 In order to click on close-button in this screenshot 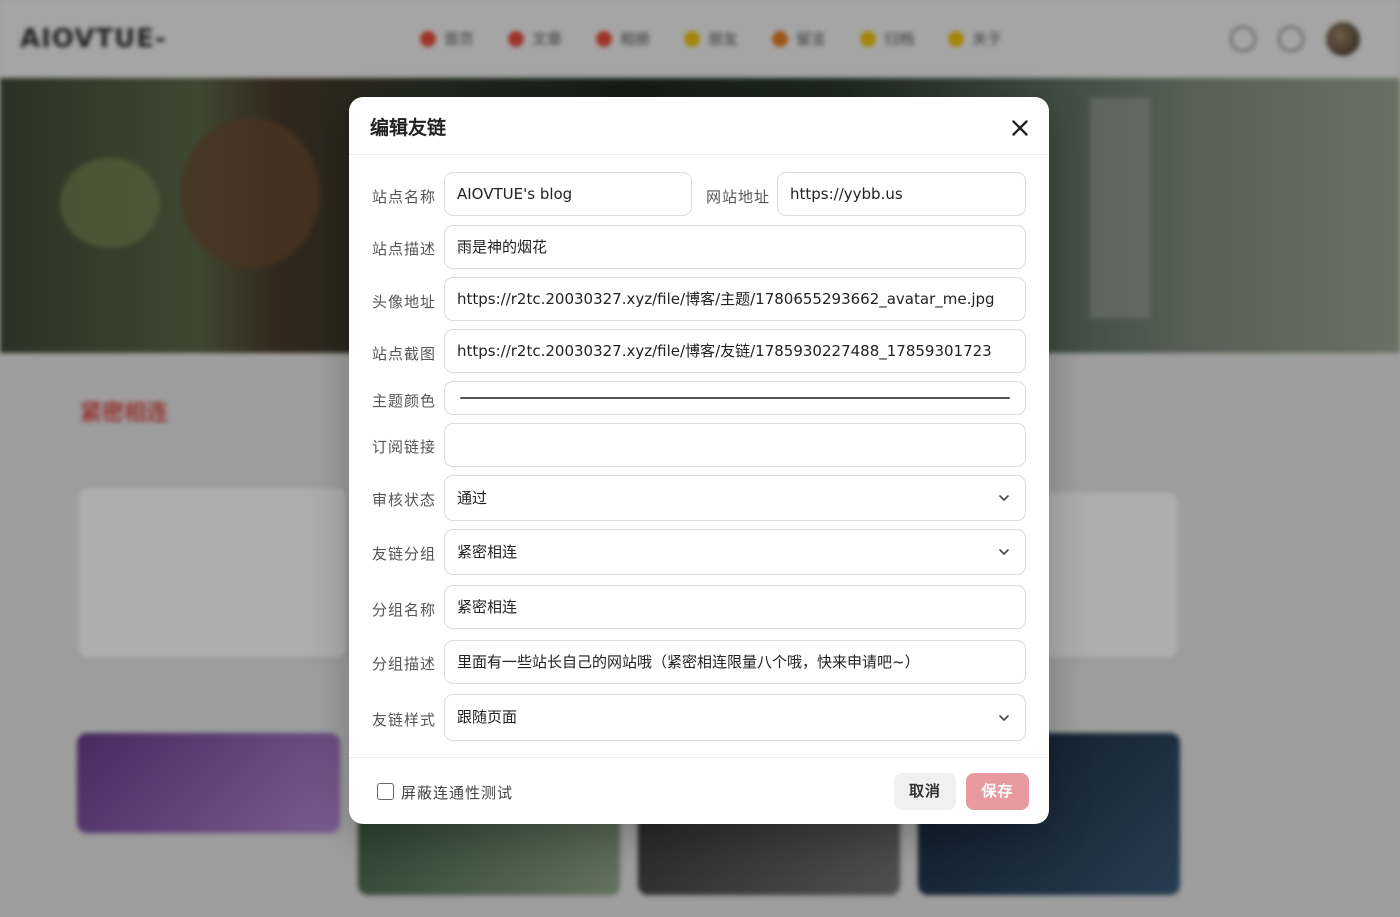, I will do `click(1020, 128)`.